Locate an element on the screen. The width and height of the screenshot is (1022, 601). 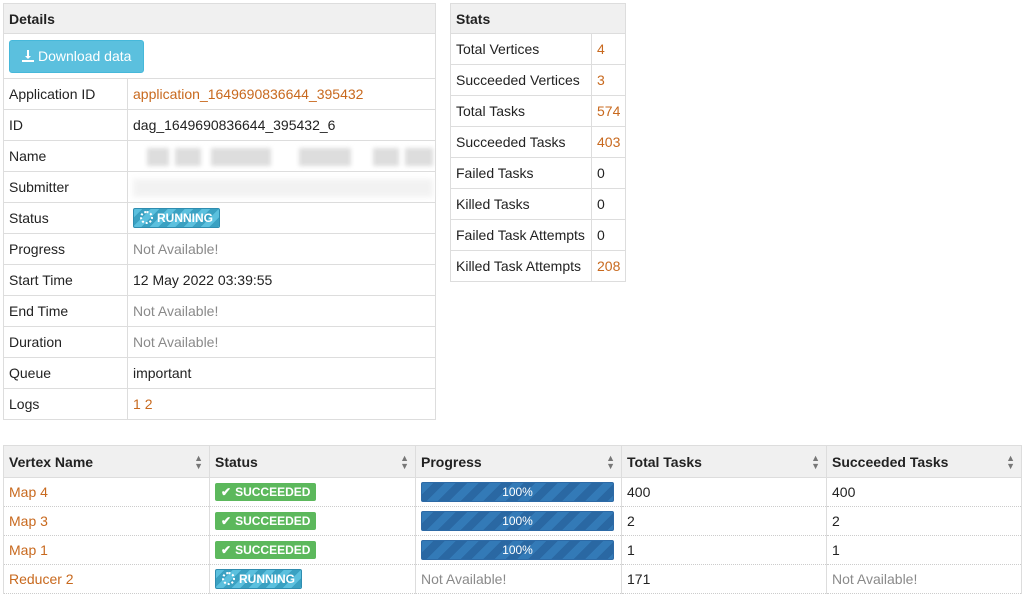
dag-id-value: dag_1649690836644_395432_6 is located at coordinates (281, 125).